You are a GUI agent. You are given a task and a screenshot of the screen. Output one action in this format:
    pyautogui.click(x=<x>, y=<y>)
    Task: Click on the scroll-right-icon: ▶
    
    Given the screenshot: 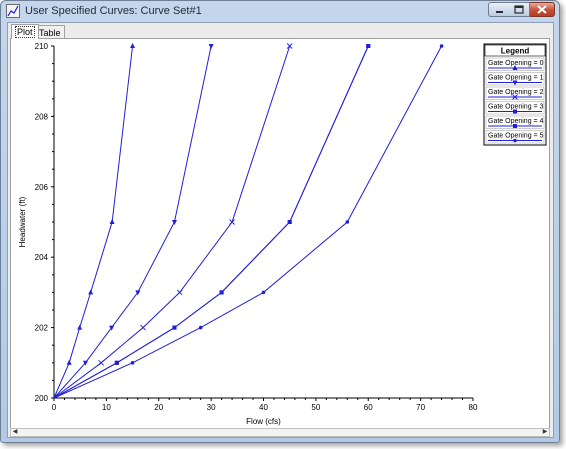 What is the action you would take?
    pyautogui.click(x=545, y=432)
    